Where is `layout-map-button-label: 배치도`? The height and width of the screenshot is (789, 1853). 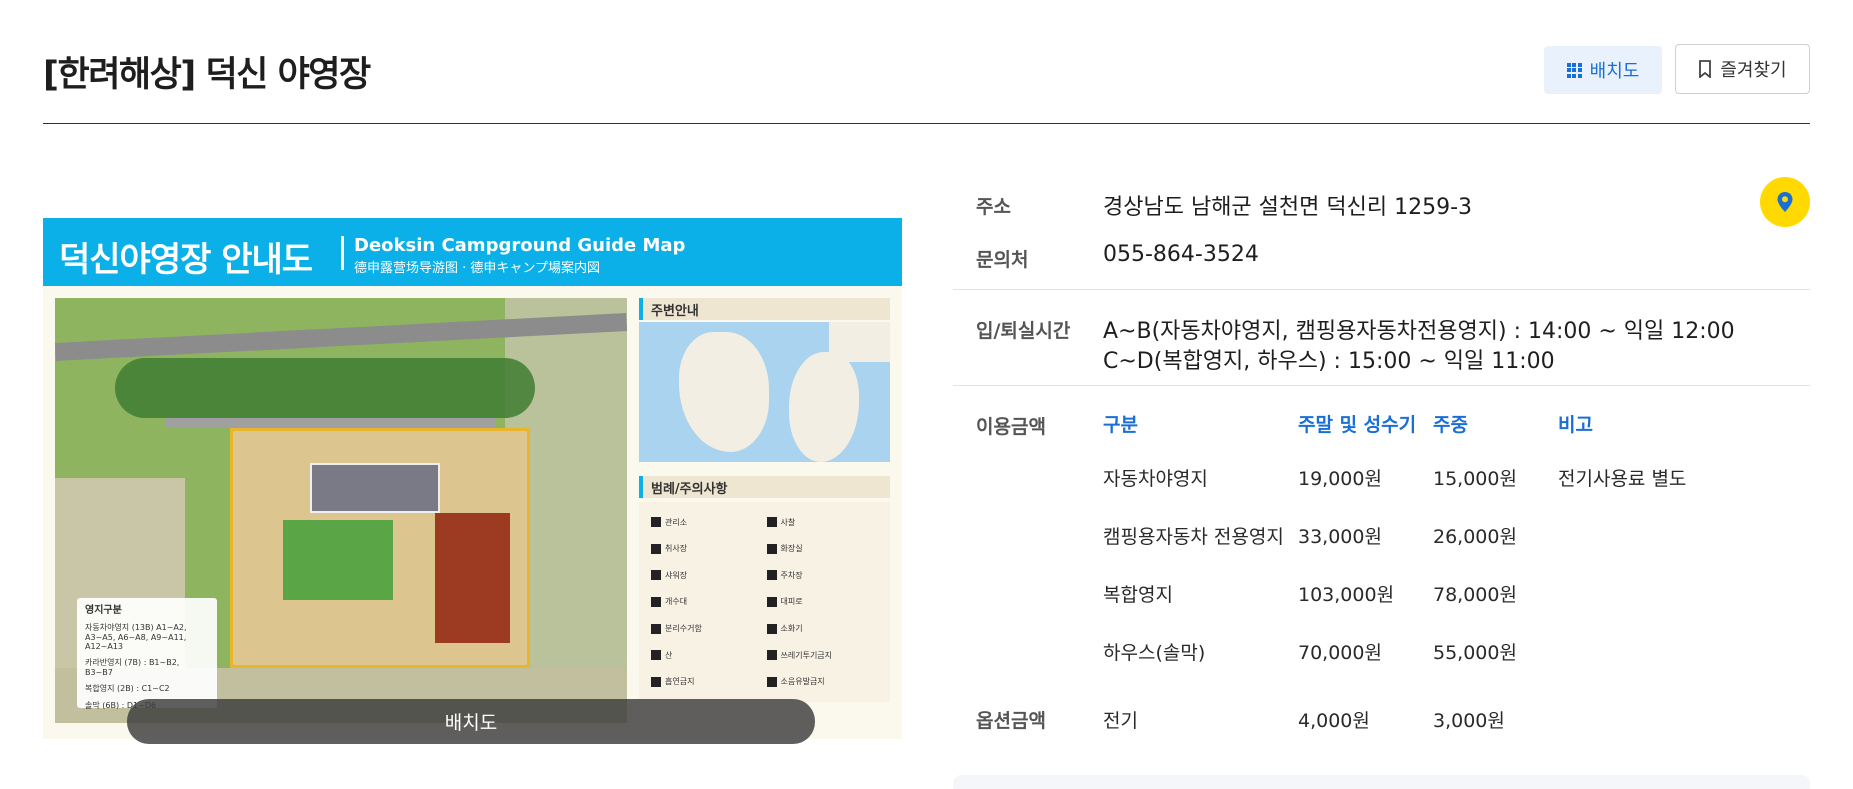 layout-map-button-label: 배치도 is located at coordinates (1614, 71).